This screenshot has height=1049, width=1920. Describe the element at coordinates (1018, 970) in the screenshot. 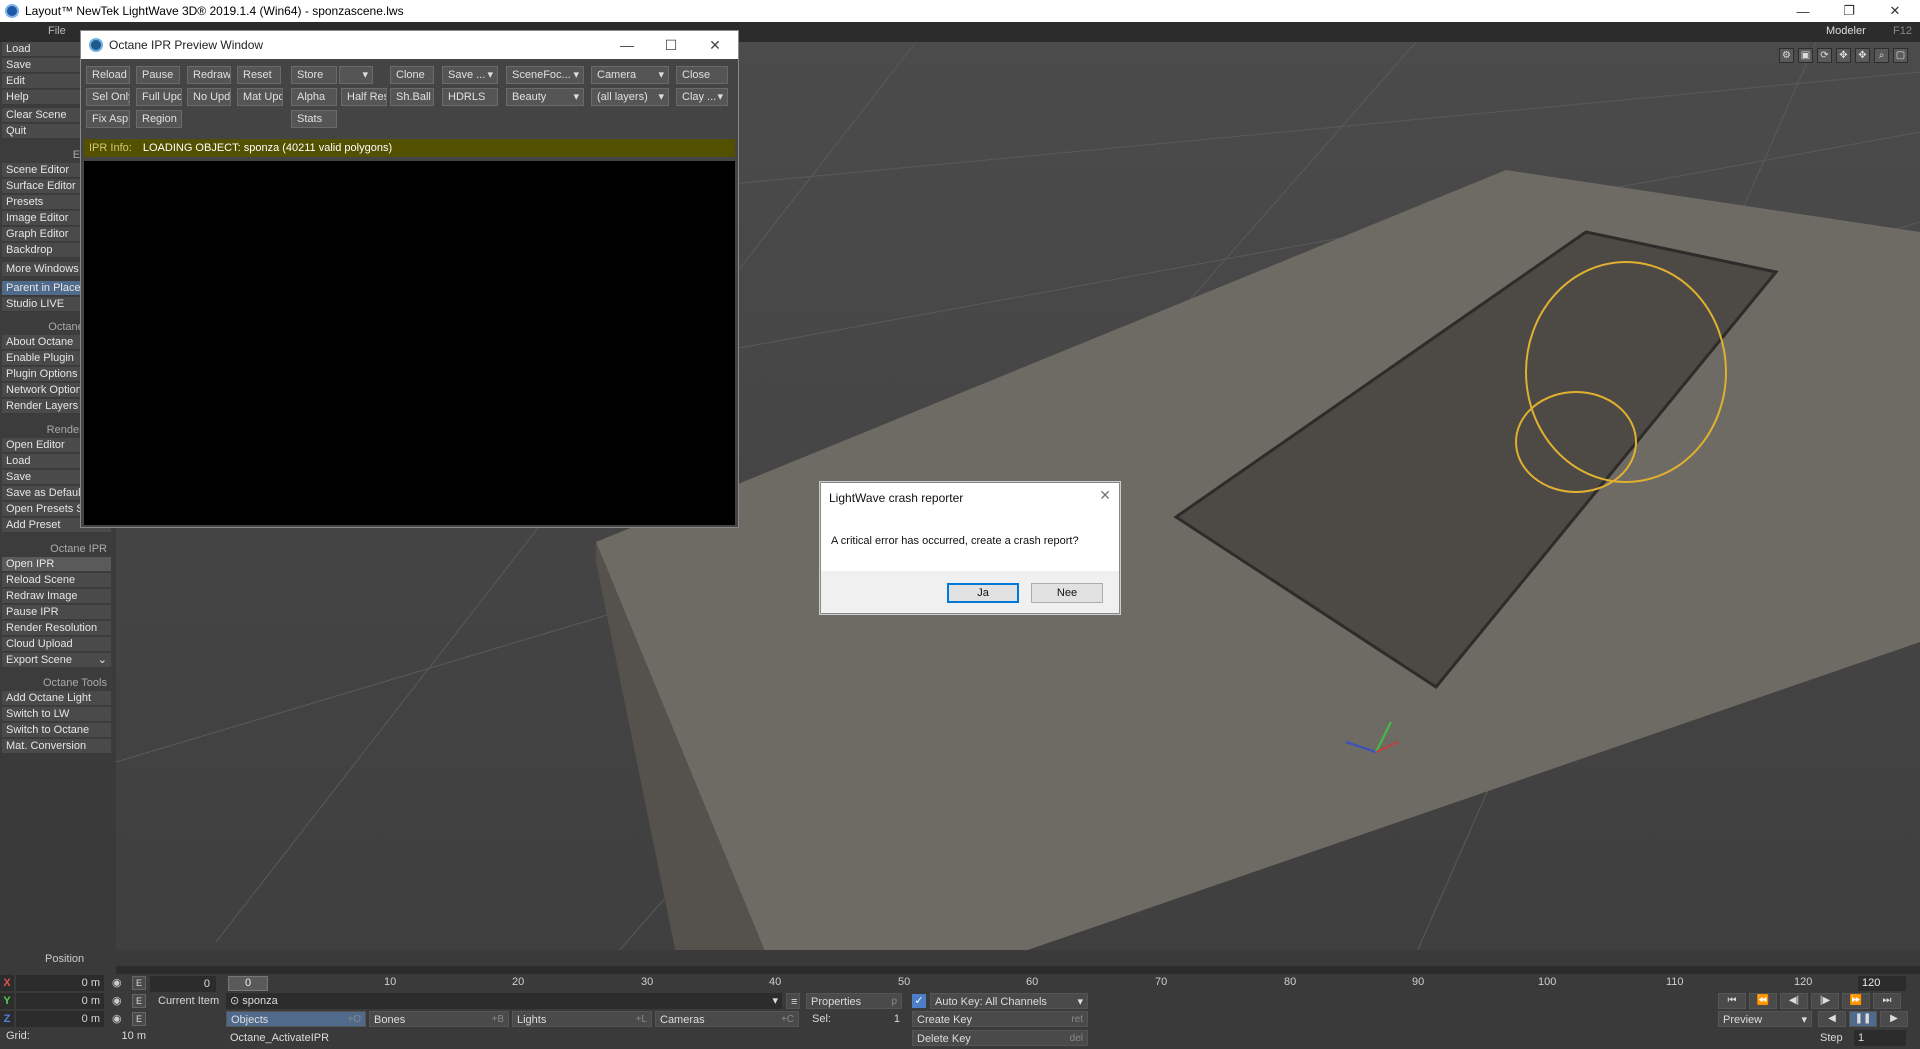

I see `timeline-track` at that location.